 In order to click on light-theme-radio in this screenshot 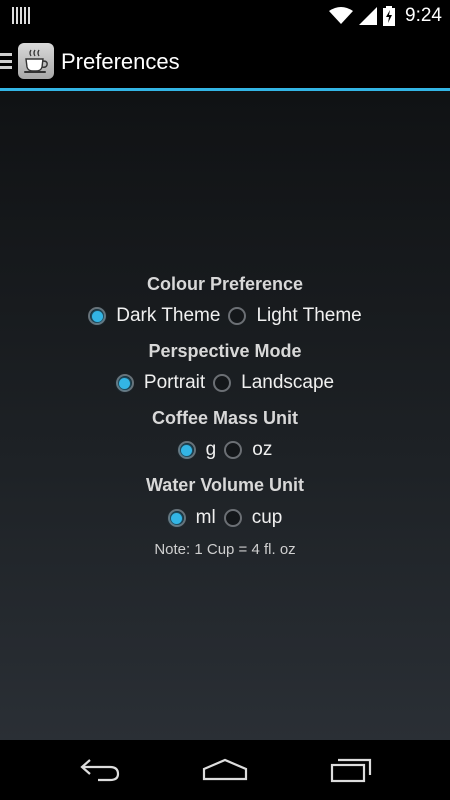, I will do `click(237, 316)`.